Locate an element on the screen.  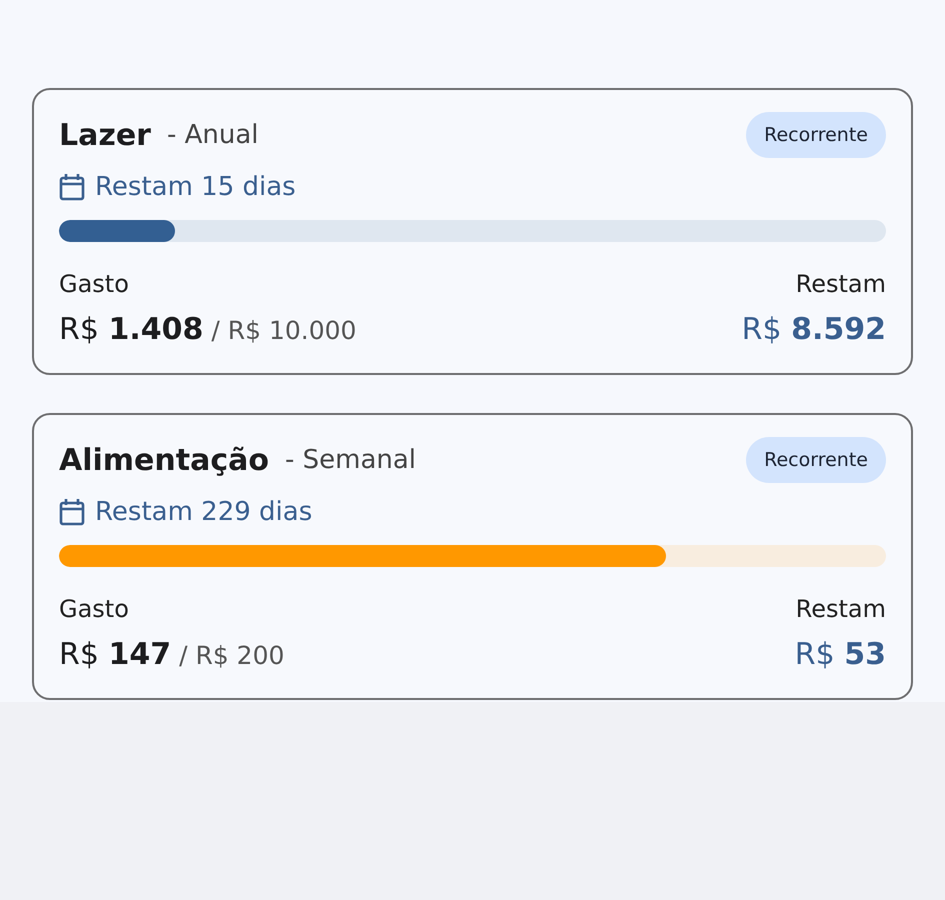
remaining-amount: R$ 8.592 is located at coordinates (814, 329).